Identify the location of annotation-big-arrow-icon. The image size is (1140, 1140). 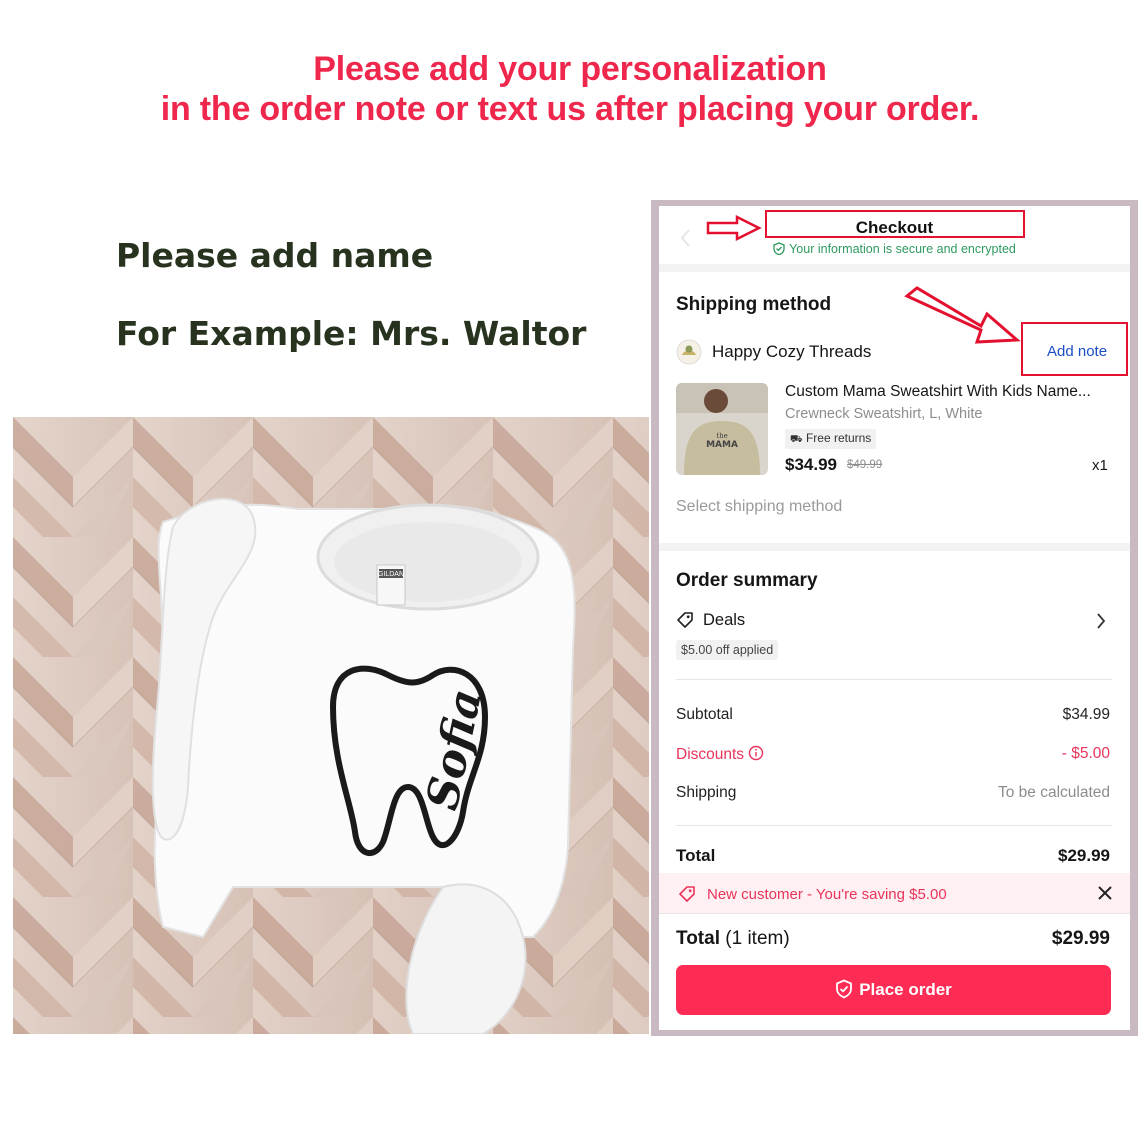
(962, 315).